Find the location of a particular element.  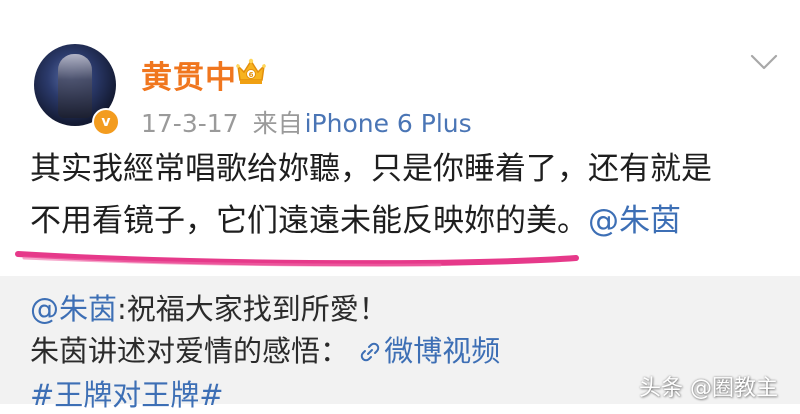

watermark: 头条 @圈教主 is located at coordinates (708, 388).